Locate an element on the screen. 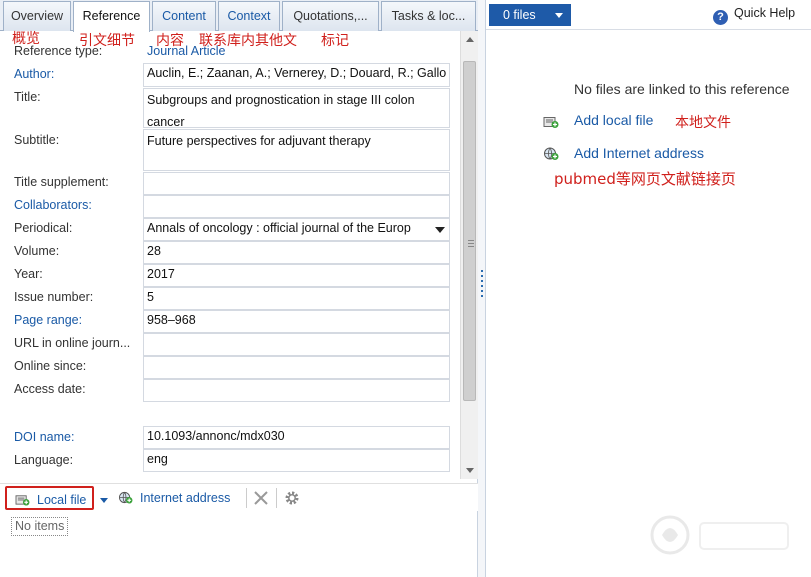 This screenshot has width=811, height=577. pane-splitter is located at coordinates (482, 288).